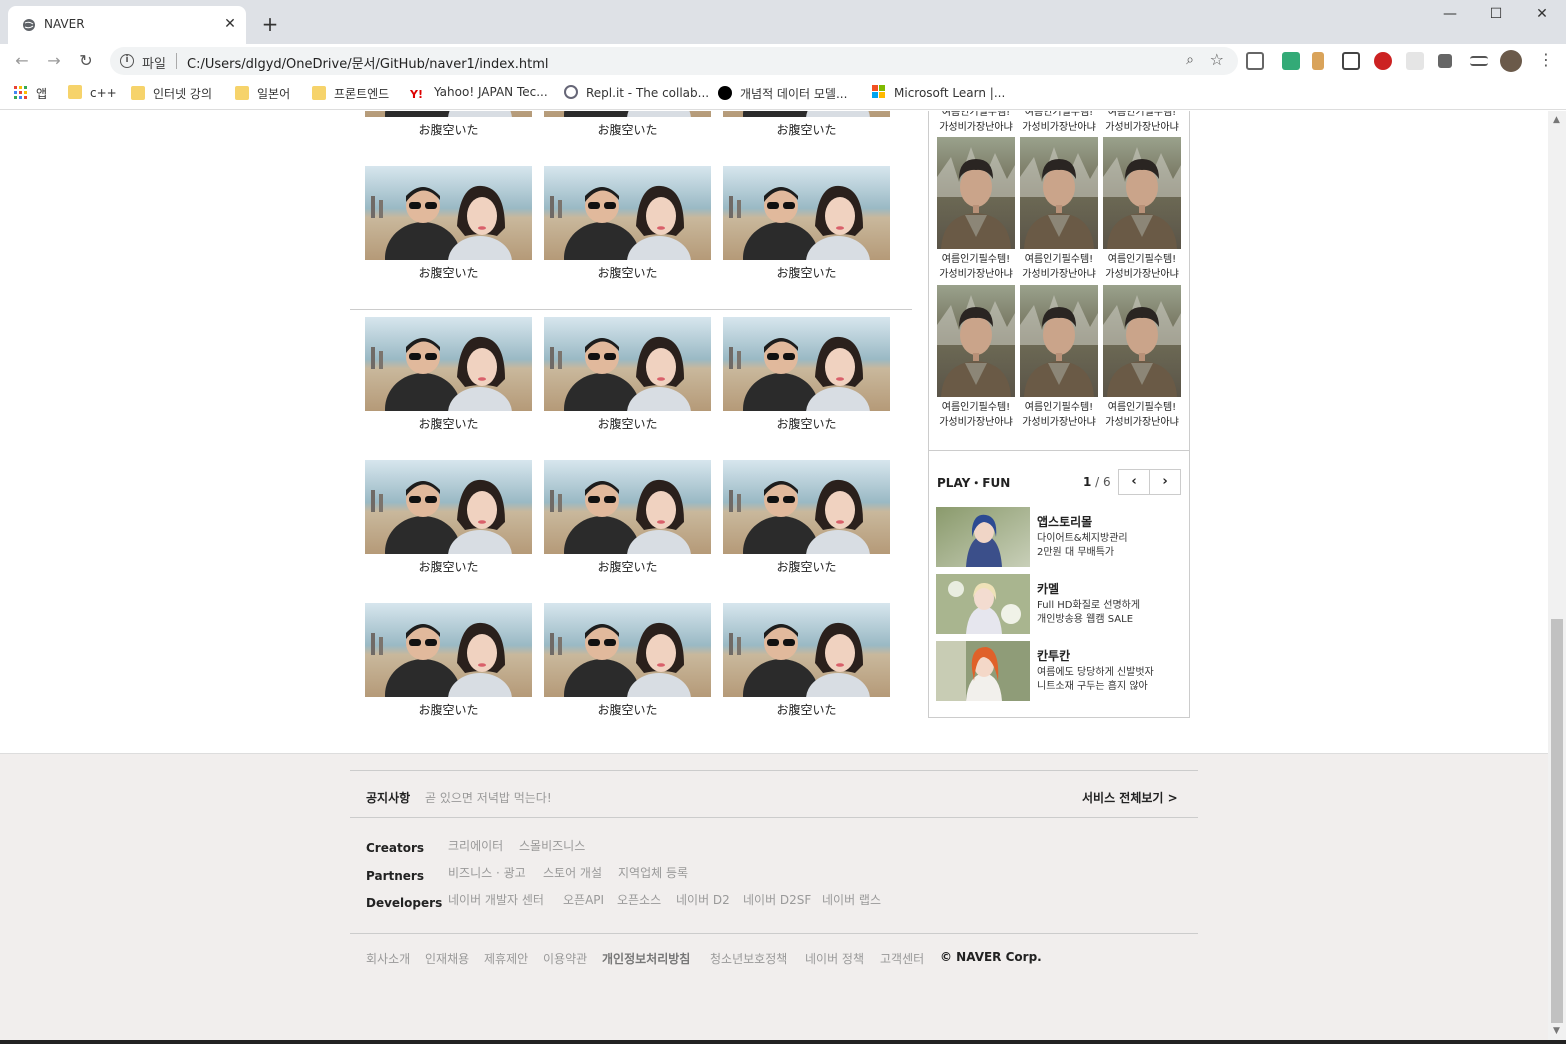  I want to click on scroll-down-icon: ▼, so click(1556, 1031).